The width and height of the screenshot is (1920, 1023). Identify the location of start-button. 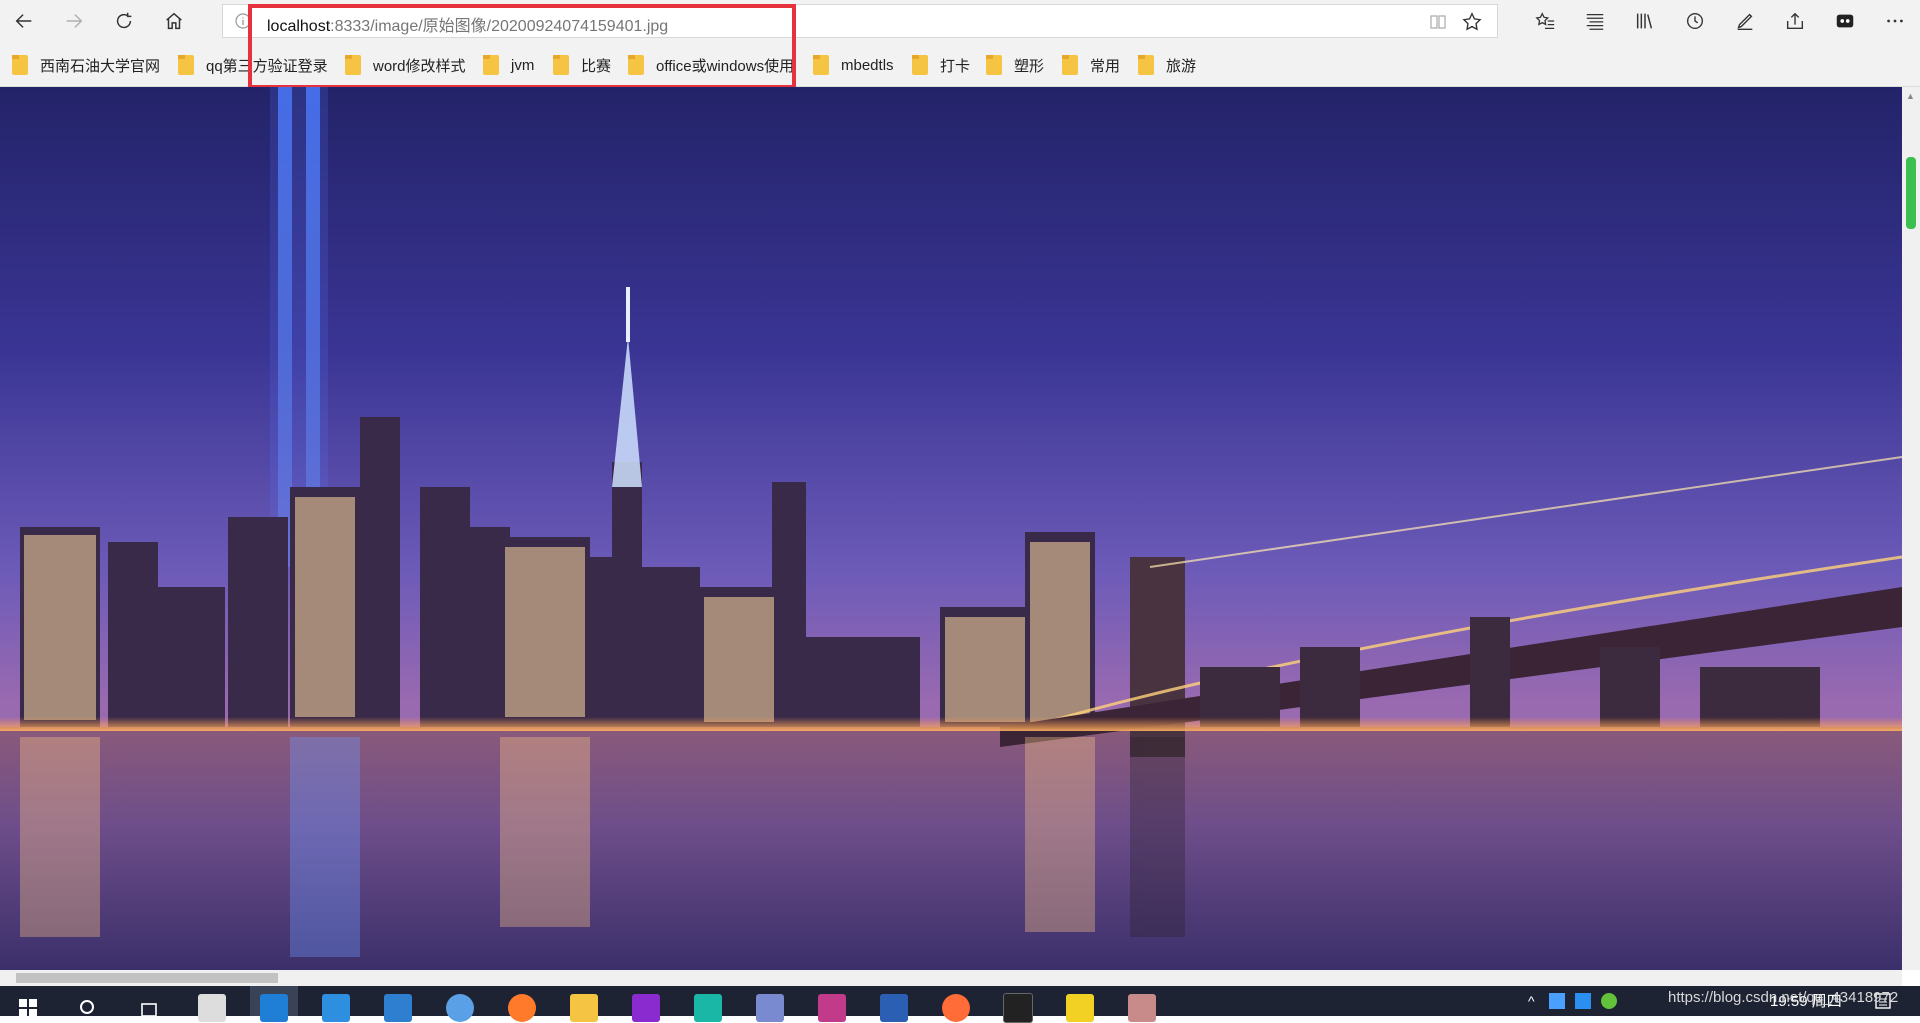
(28, 1001).